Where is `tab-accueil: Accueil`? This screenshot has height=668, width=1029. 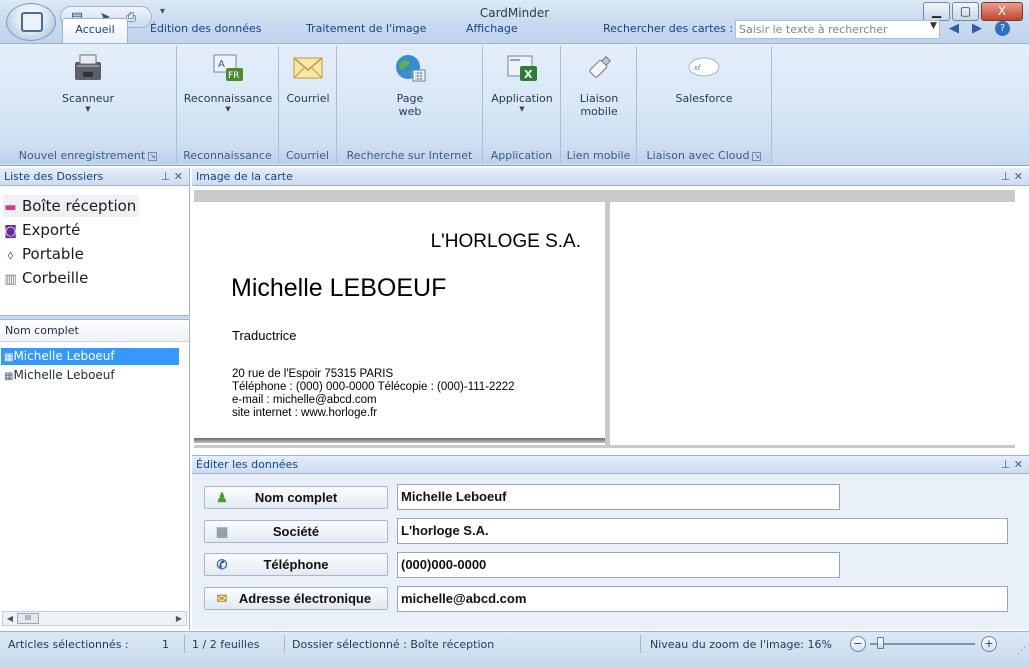 tab-accueil: Accueil is located at coordinates (95, 30).